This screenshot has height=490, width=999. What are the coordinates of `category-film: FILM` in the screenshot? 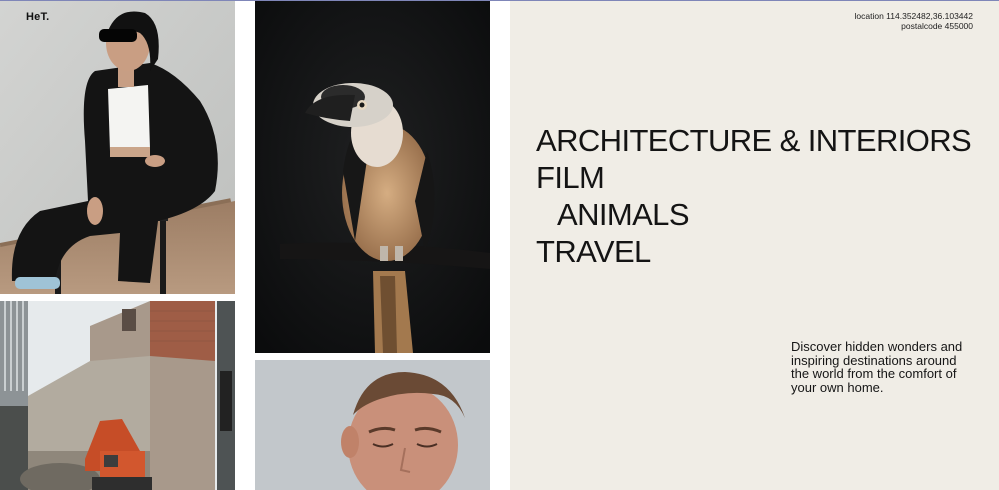 It's located at (753, 177).